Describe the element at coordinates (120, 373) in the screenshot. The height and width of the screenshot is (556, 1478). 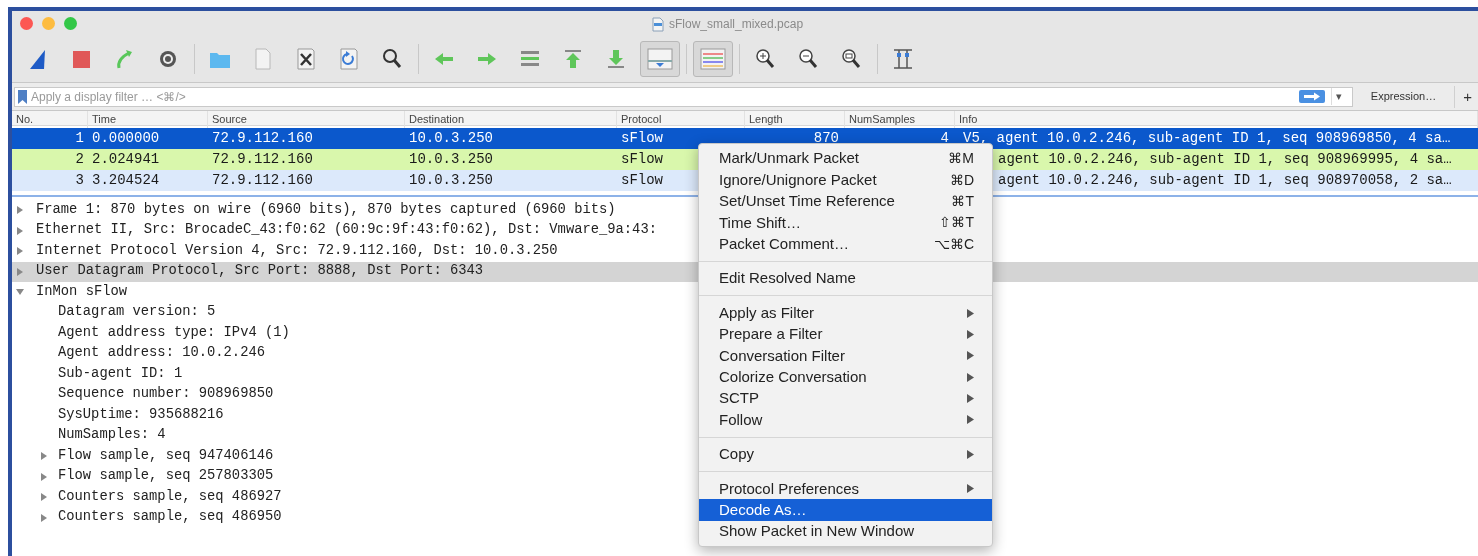
I see `tree-item-text: Sub-agent ID: 1` at that location.